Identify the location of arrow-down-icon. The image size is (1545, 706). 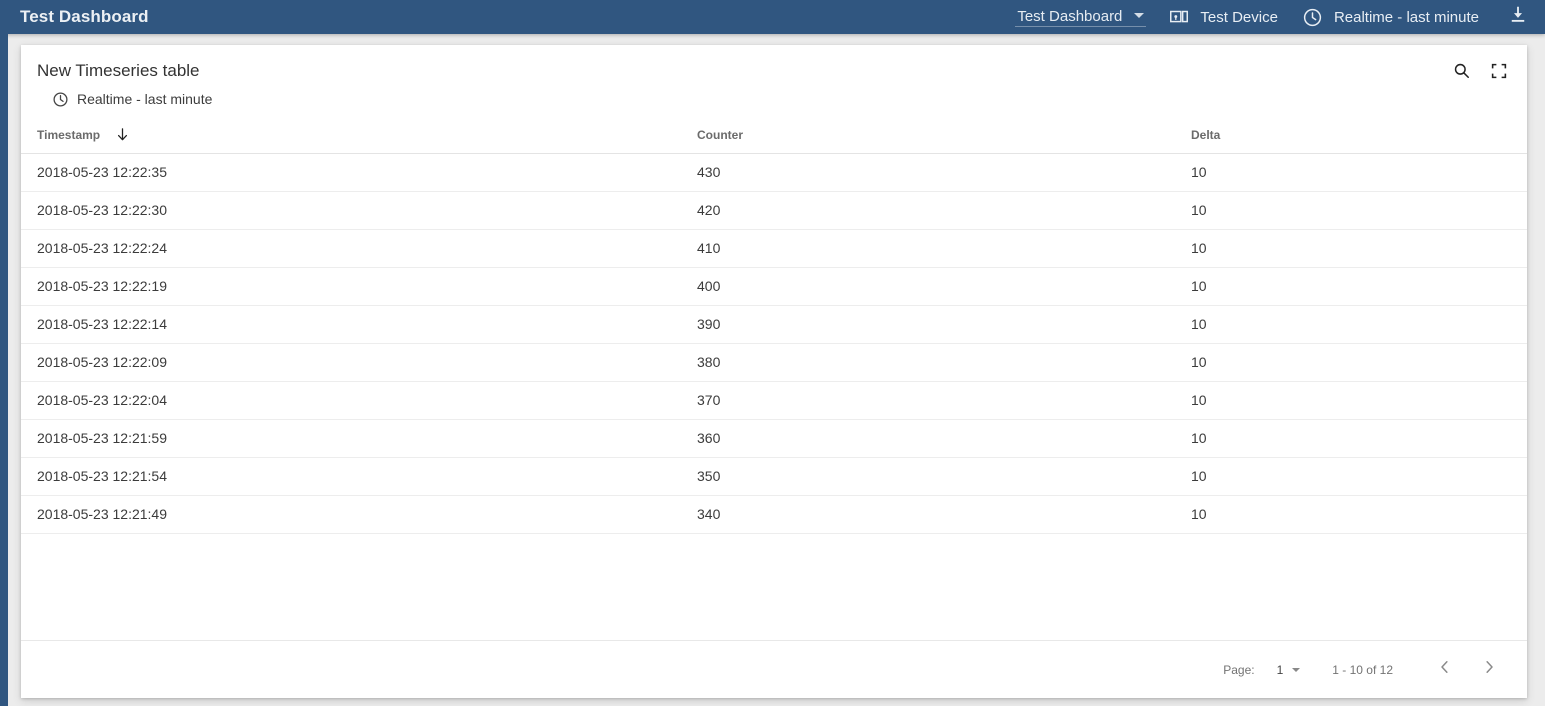
(122, 134).